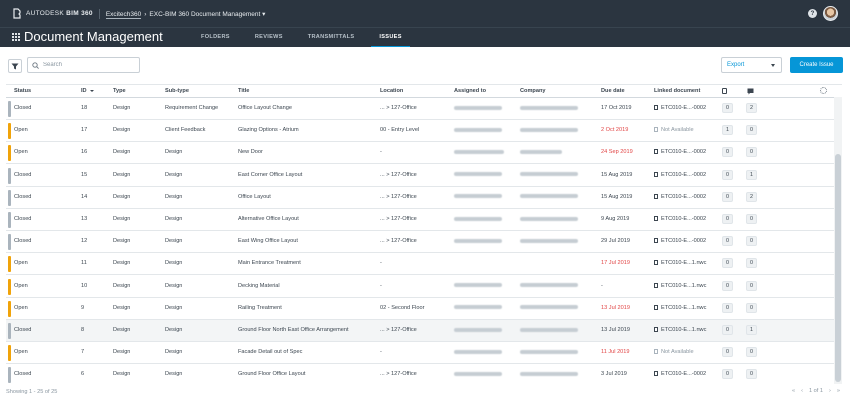 This screenshot has width=850, height=400. I want to click on title-cell: New Door, so click(250, 152).